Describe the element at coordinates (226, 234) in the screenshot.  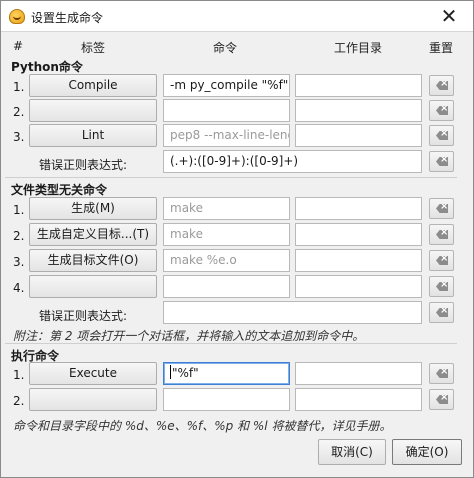
I see `independent-command-field-2: make` at that location.